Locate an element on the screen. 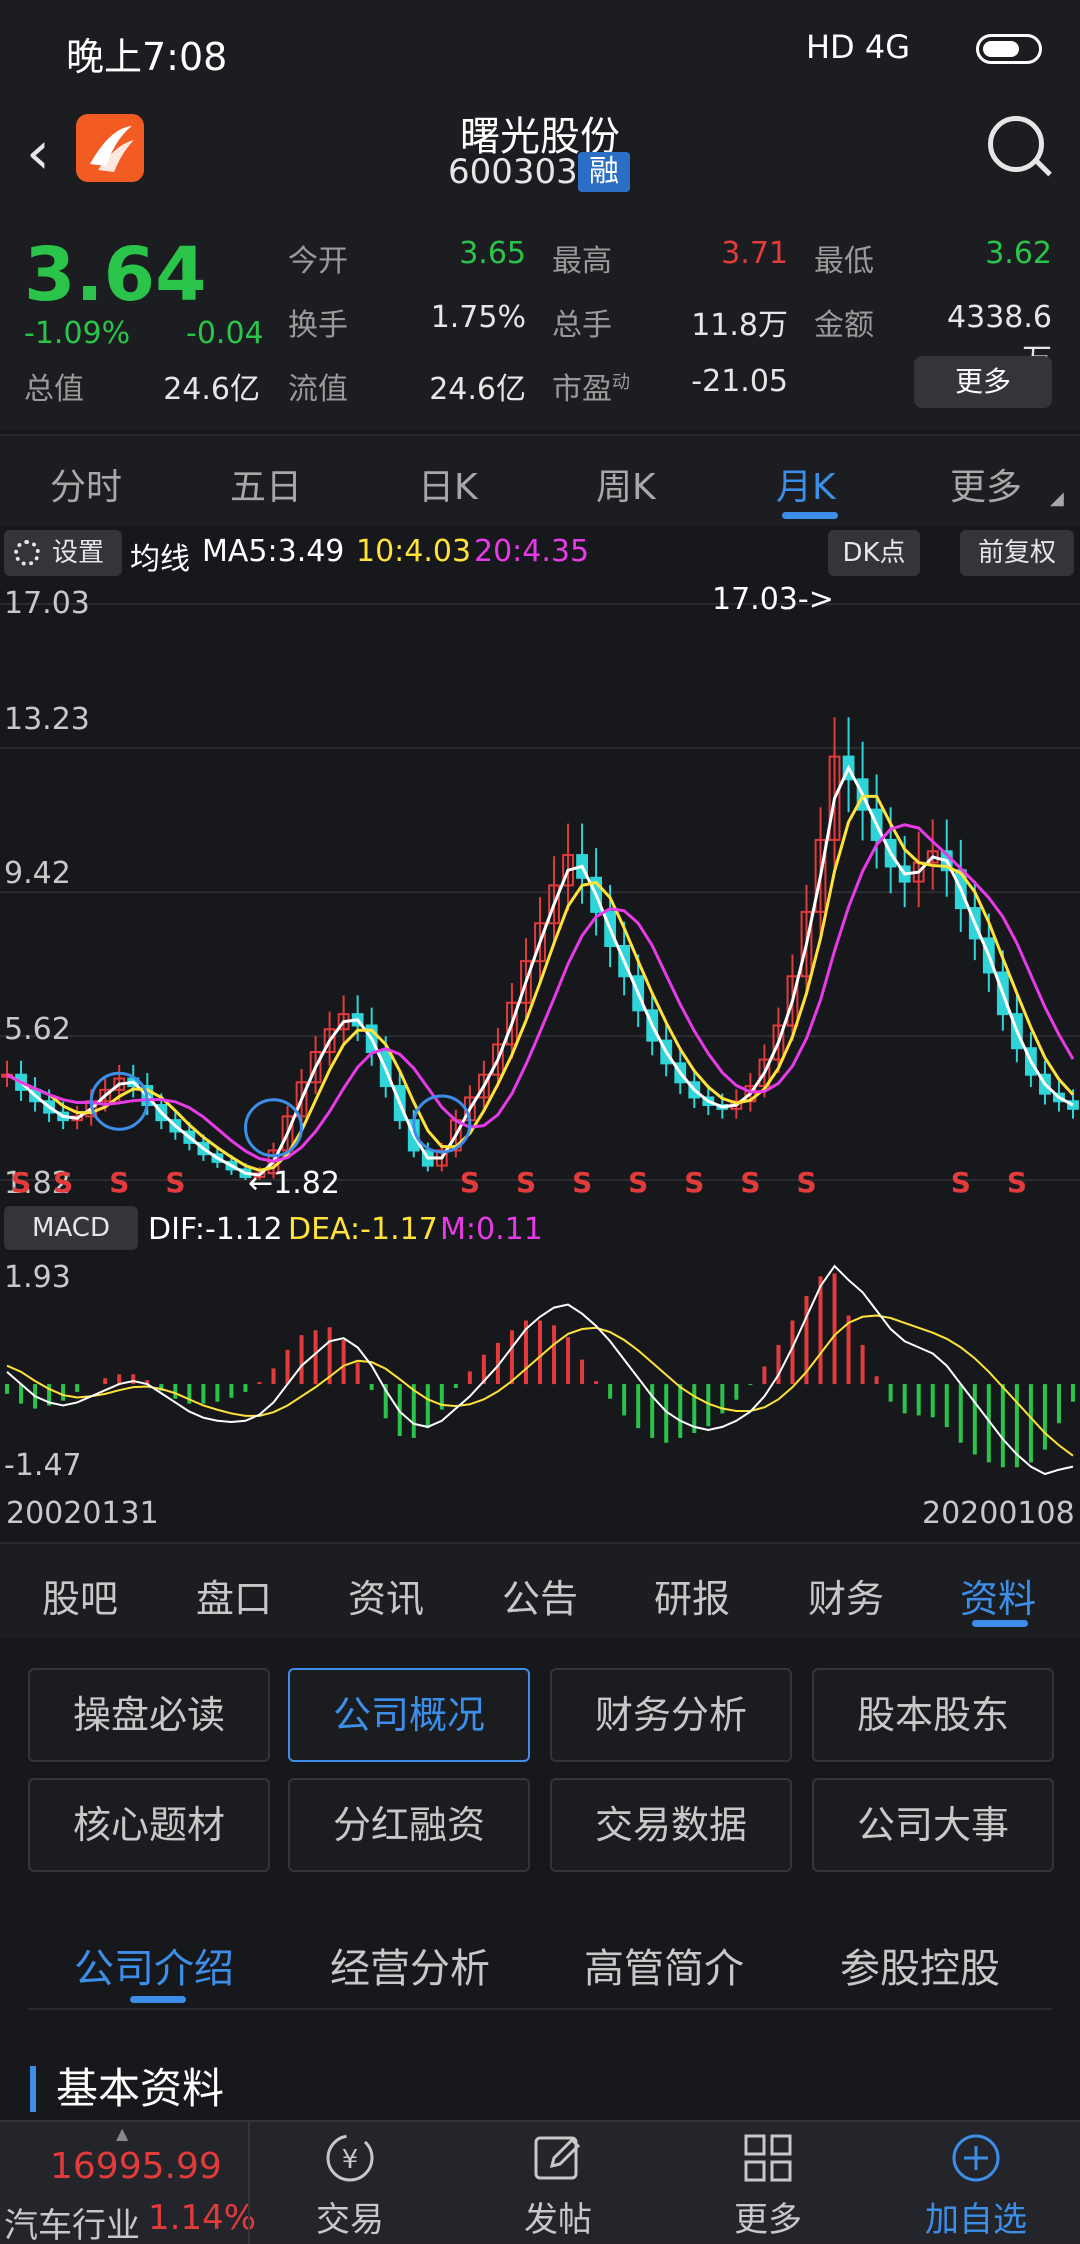  more-quote-button: 更多 is located at coordinates (983, 382).